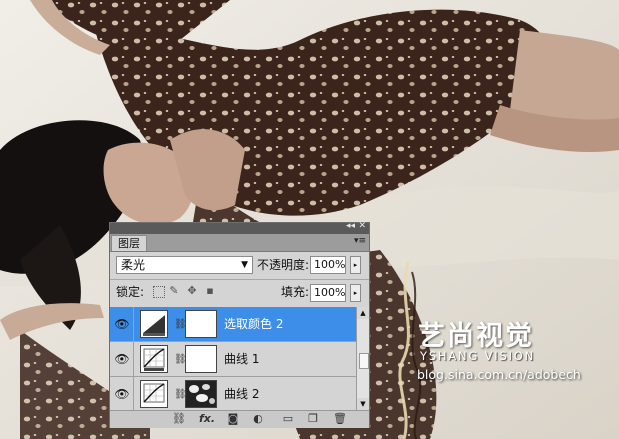  Describe the element at coordinates (283, 265) in the screenshot. I see `opacity-label: 不透明度:` at that location.